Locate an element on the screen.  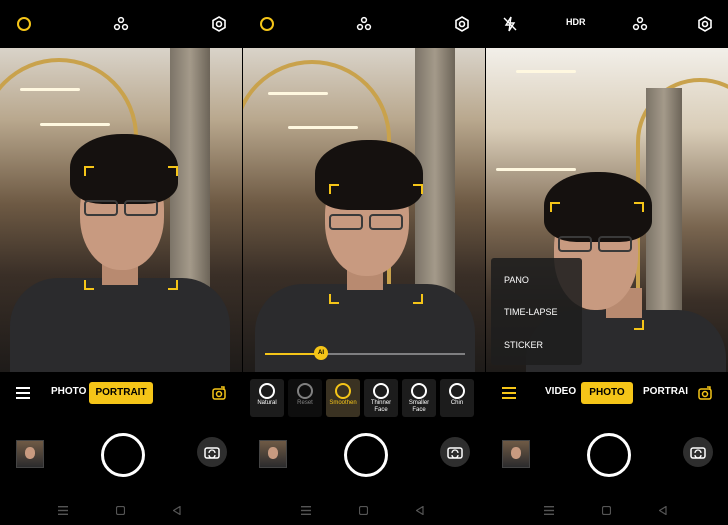
beauty-option-thinner-face: Thinner Face is located at coordinates (381, 398).